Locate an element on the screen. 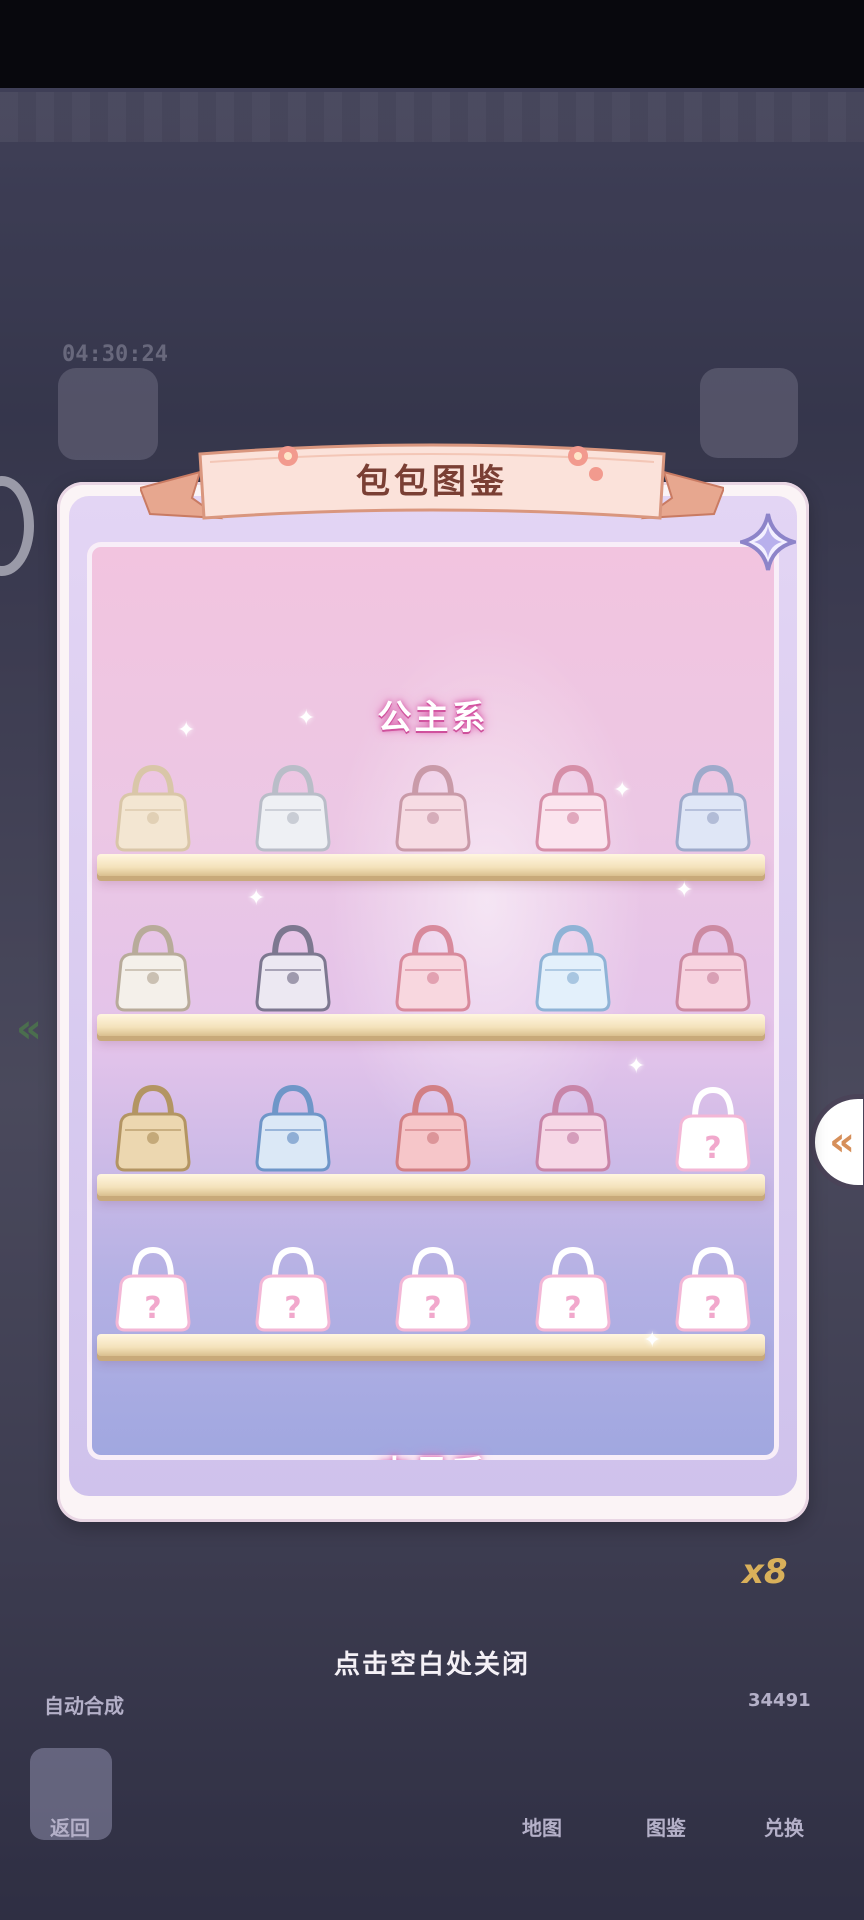 The image size is (864, 1920). nav-catalog-label: 图鉴 is located at coordinates (666, 1828).